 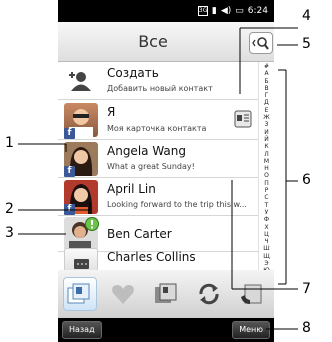 What do you see at coordinates (306, 180) in the screenshot?
I see `callout-label: 6` at bounding box center [306, 180].